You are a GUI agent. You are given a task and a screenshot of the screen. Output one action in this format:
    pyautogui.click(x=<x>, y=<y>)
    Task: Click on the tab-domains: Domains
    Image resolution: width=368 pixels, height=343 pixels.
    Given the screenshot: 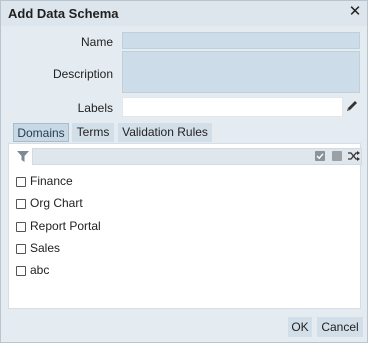 What is the action you would take?
    pyautogui.click(x=41, y=132)
    